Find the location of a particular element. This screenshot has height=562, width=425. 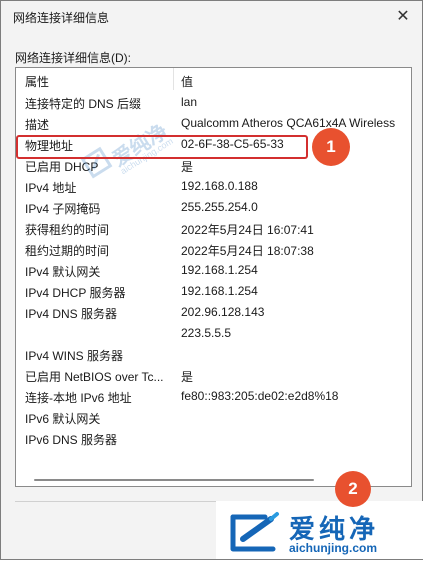

details-label: 网络连接详细信息(D): is located at coordinates (73, 58).